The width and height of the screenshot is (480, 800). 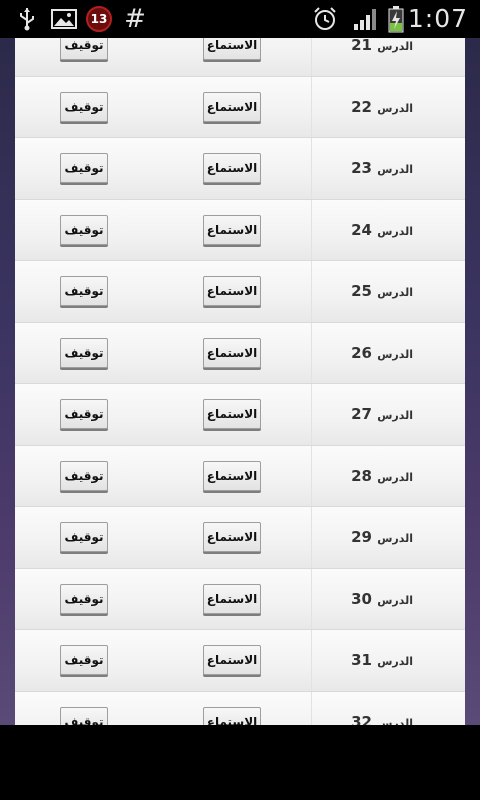 What do you see at coordinates (361, 719) in the screenshot?
I see `lesson-number: 32` at bounding box center [361, 719].